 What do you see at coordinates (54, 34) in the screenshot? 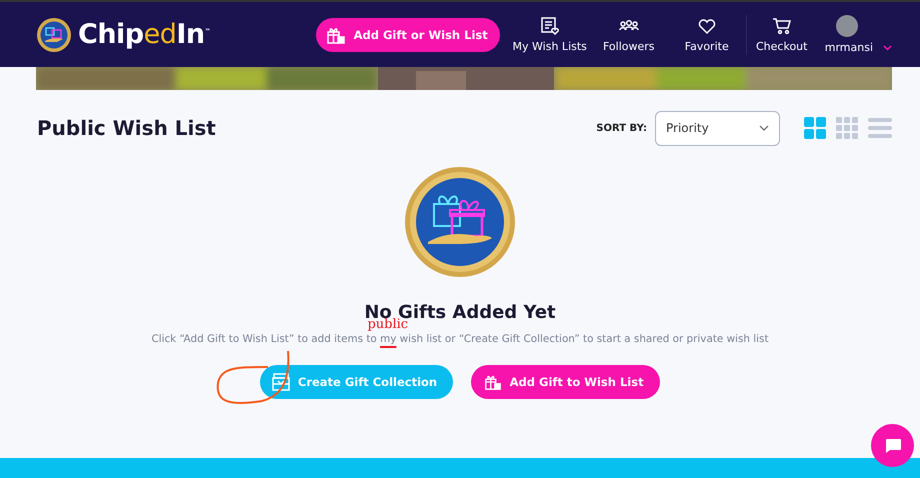
I see `logo-icon` at bounding box center [54, 34].